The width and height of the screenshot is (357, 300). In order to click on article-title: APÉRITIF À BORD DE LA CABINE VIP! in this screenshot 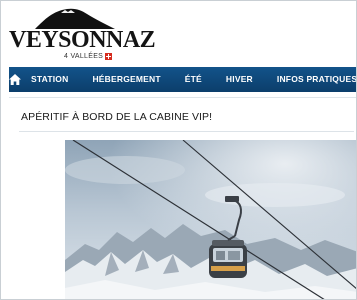, I will do `click(117, 117)`.